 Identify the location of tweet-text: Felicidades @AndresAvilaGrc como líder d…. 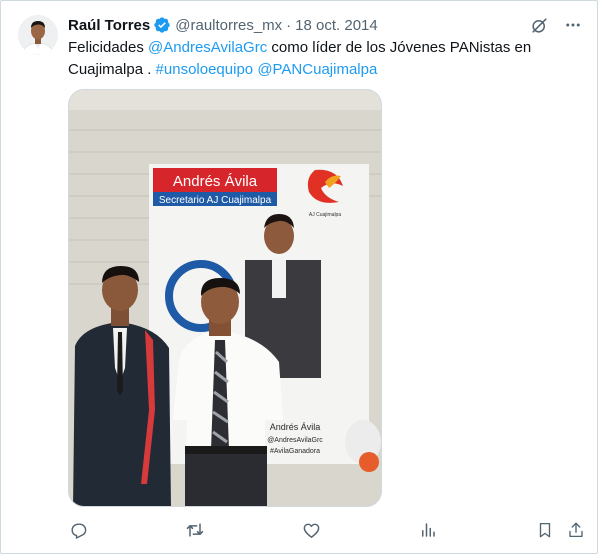
(320, 59).